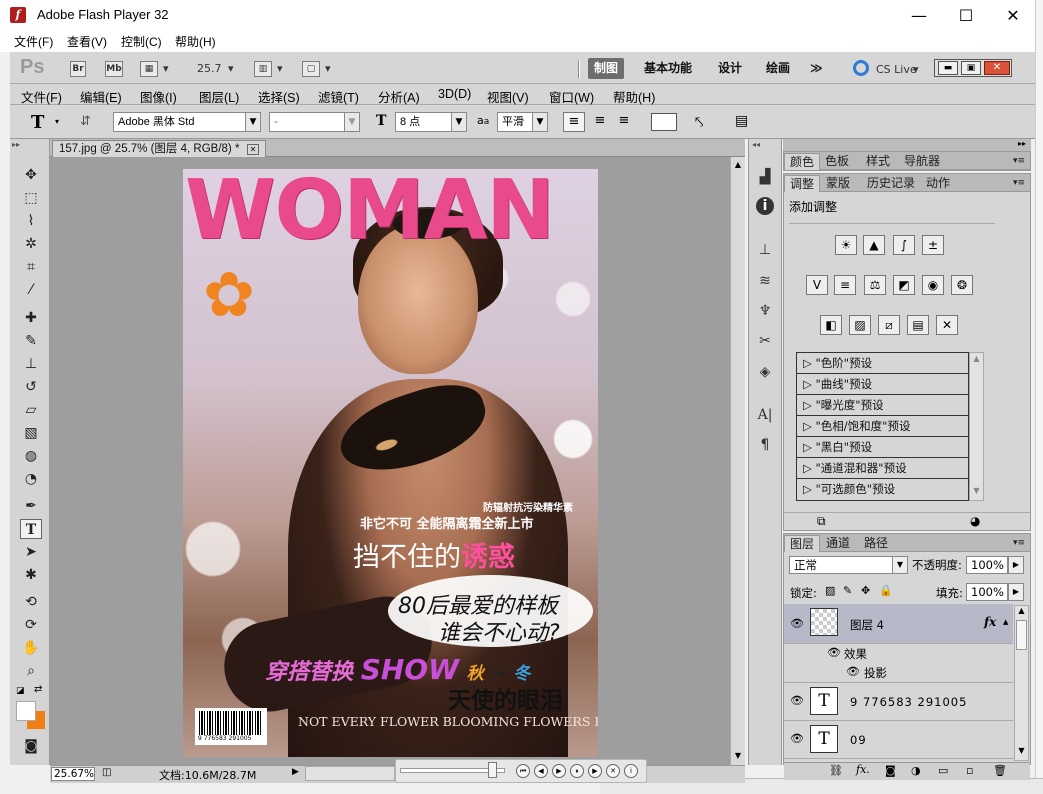  What do you see at coordinates (737, 461) in the screenshot?
I see `canvas-vertical-scrollbar: ▲ ▼` at bounding box center [737, 461].